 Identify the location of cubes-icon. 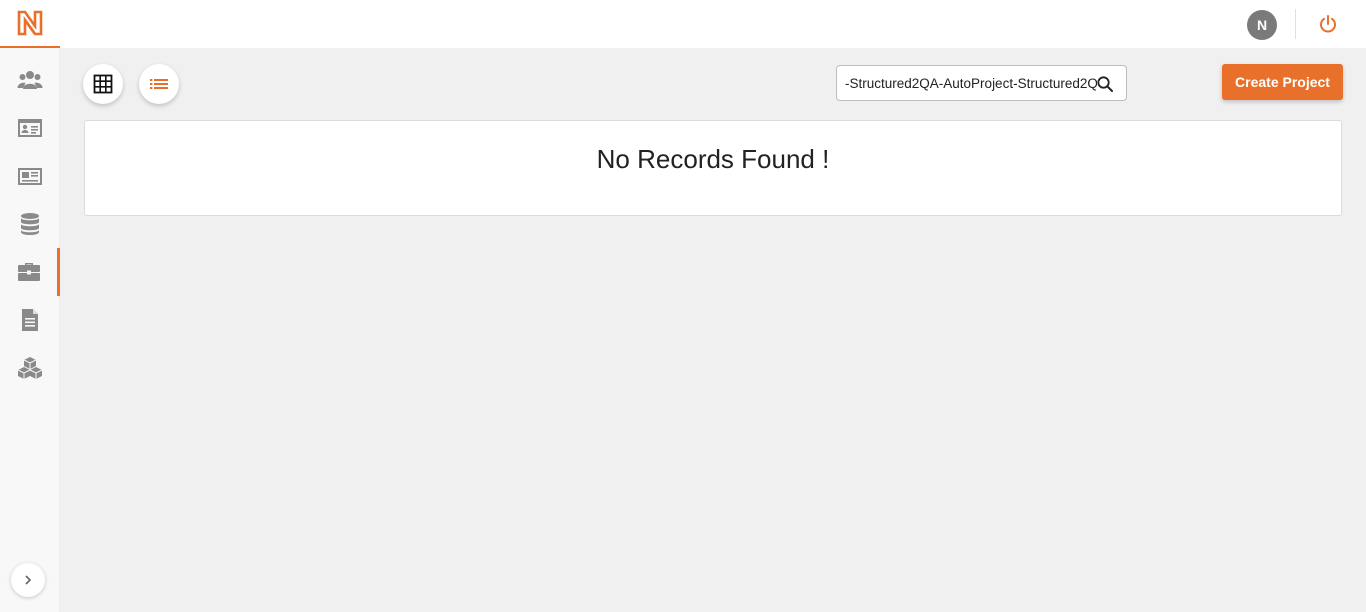
(30, 368).